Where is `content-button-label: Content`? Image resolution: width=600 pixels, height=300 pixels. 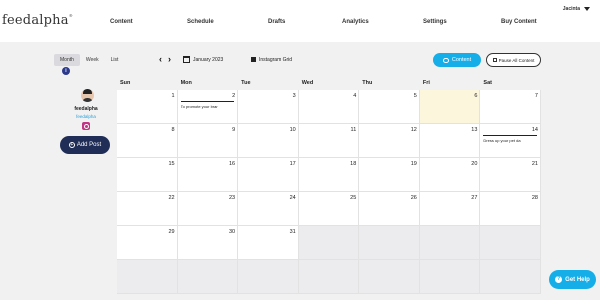 content-button-label: Content is located at coordinates (461, 60).